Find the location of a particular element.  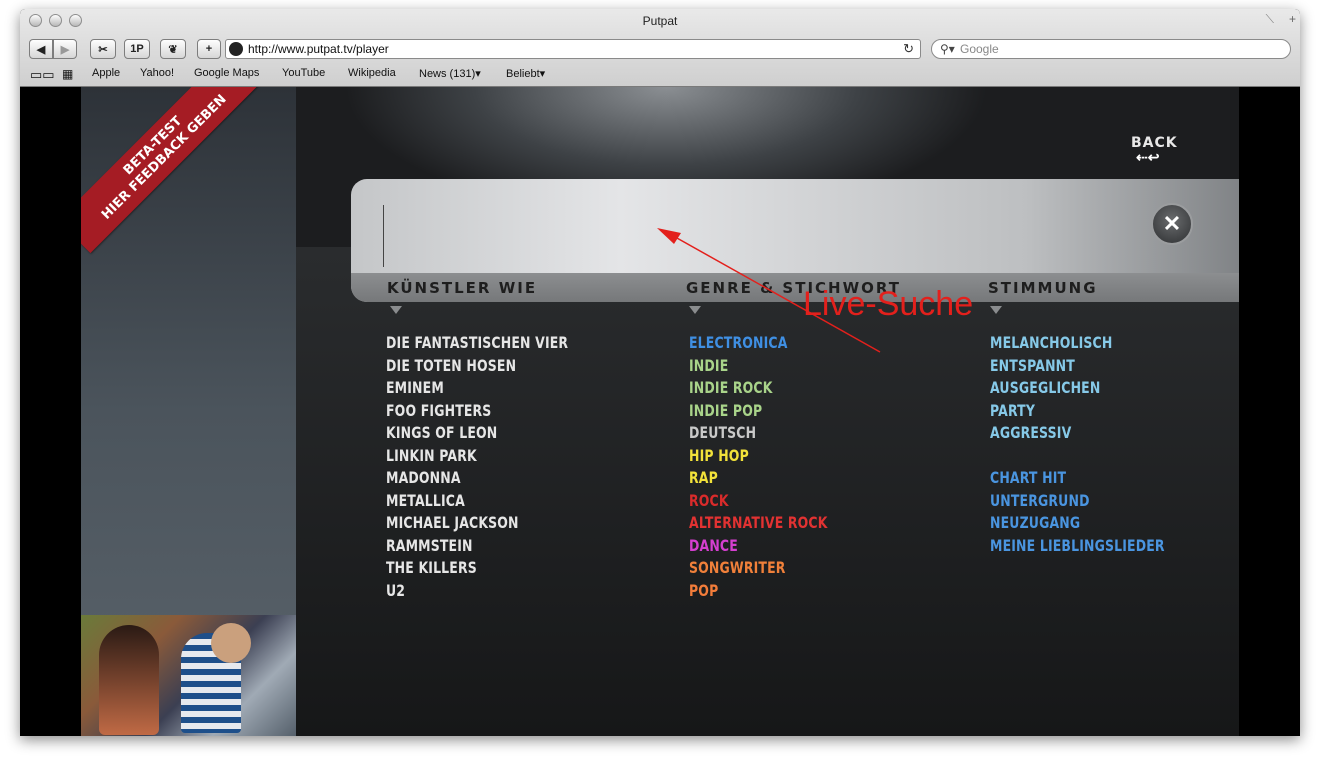

forward-button: ▶ is located at coordinates (65, 49).